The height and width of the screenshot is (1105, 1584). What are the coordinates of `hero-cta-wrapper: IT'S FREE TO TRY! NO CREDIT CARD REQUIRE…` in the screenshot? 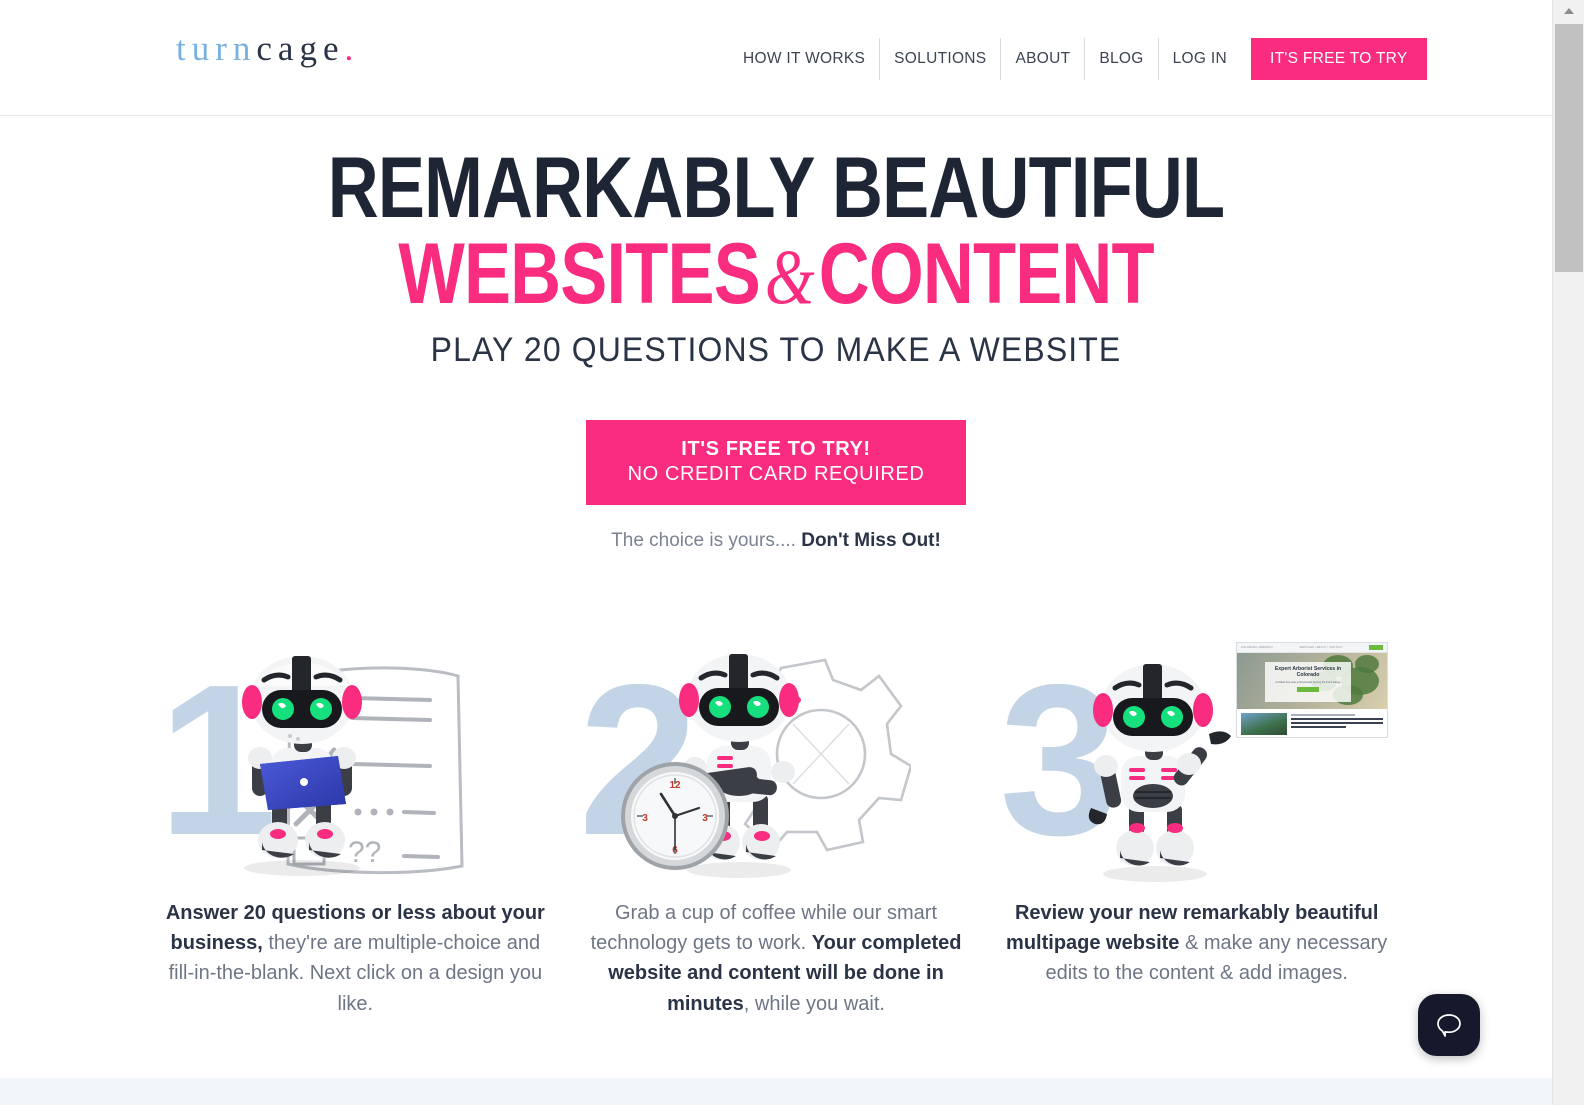 It's located at (776, 462).